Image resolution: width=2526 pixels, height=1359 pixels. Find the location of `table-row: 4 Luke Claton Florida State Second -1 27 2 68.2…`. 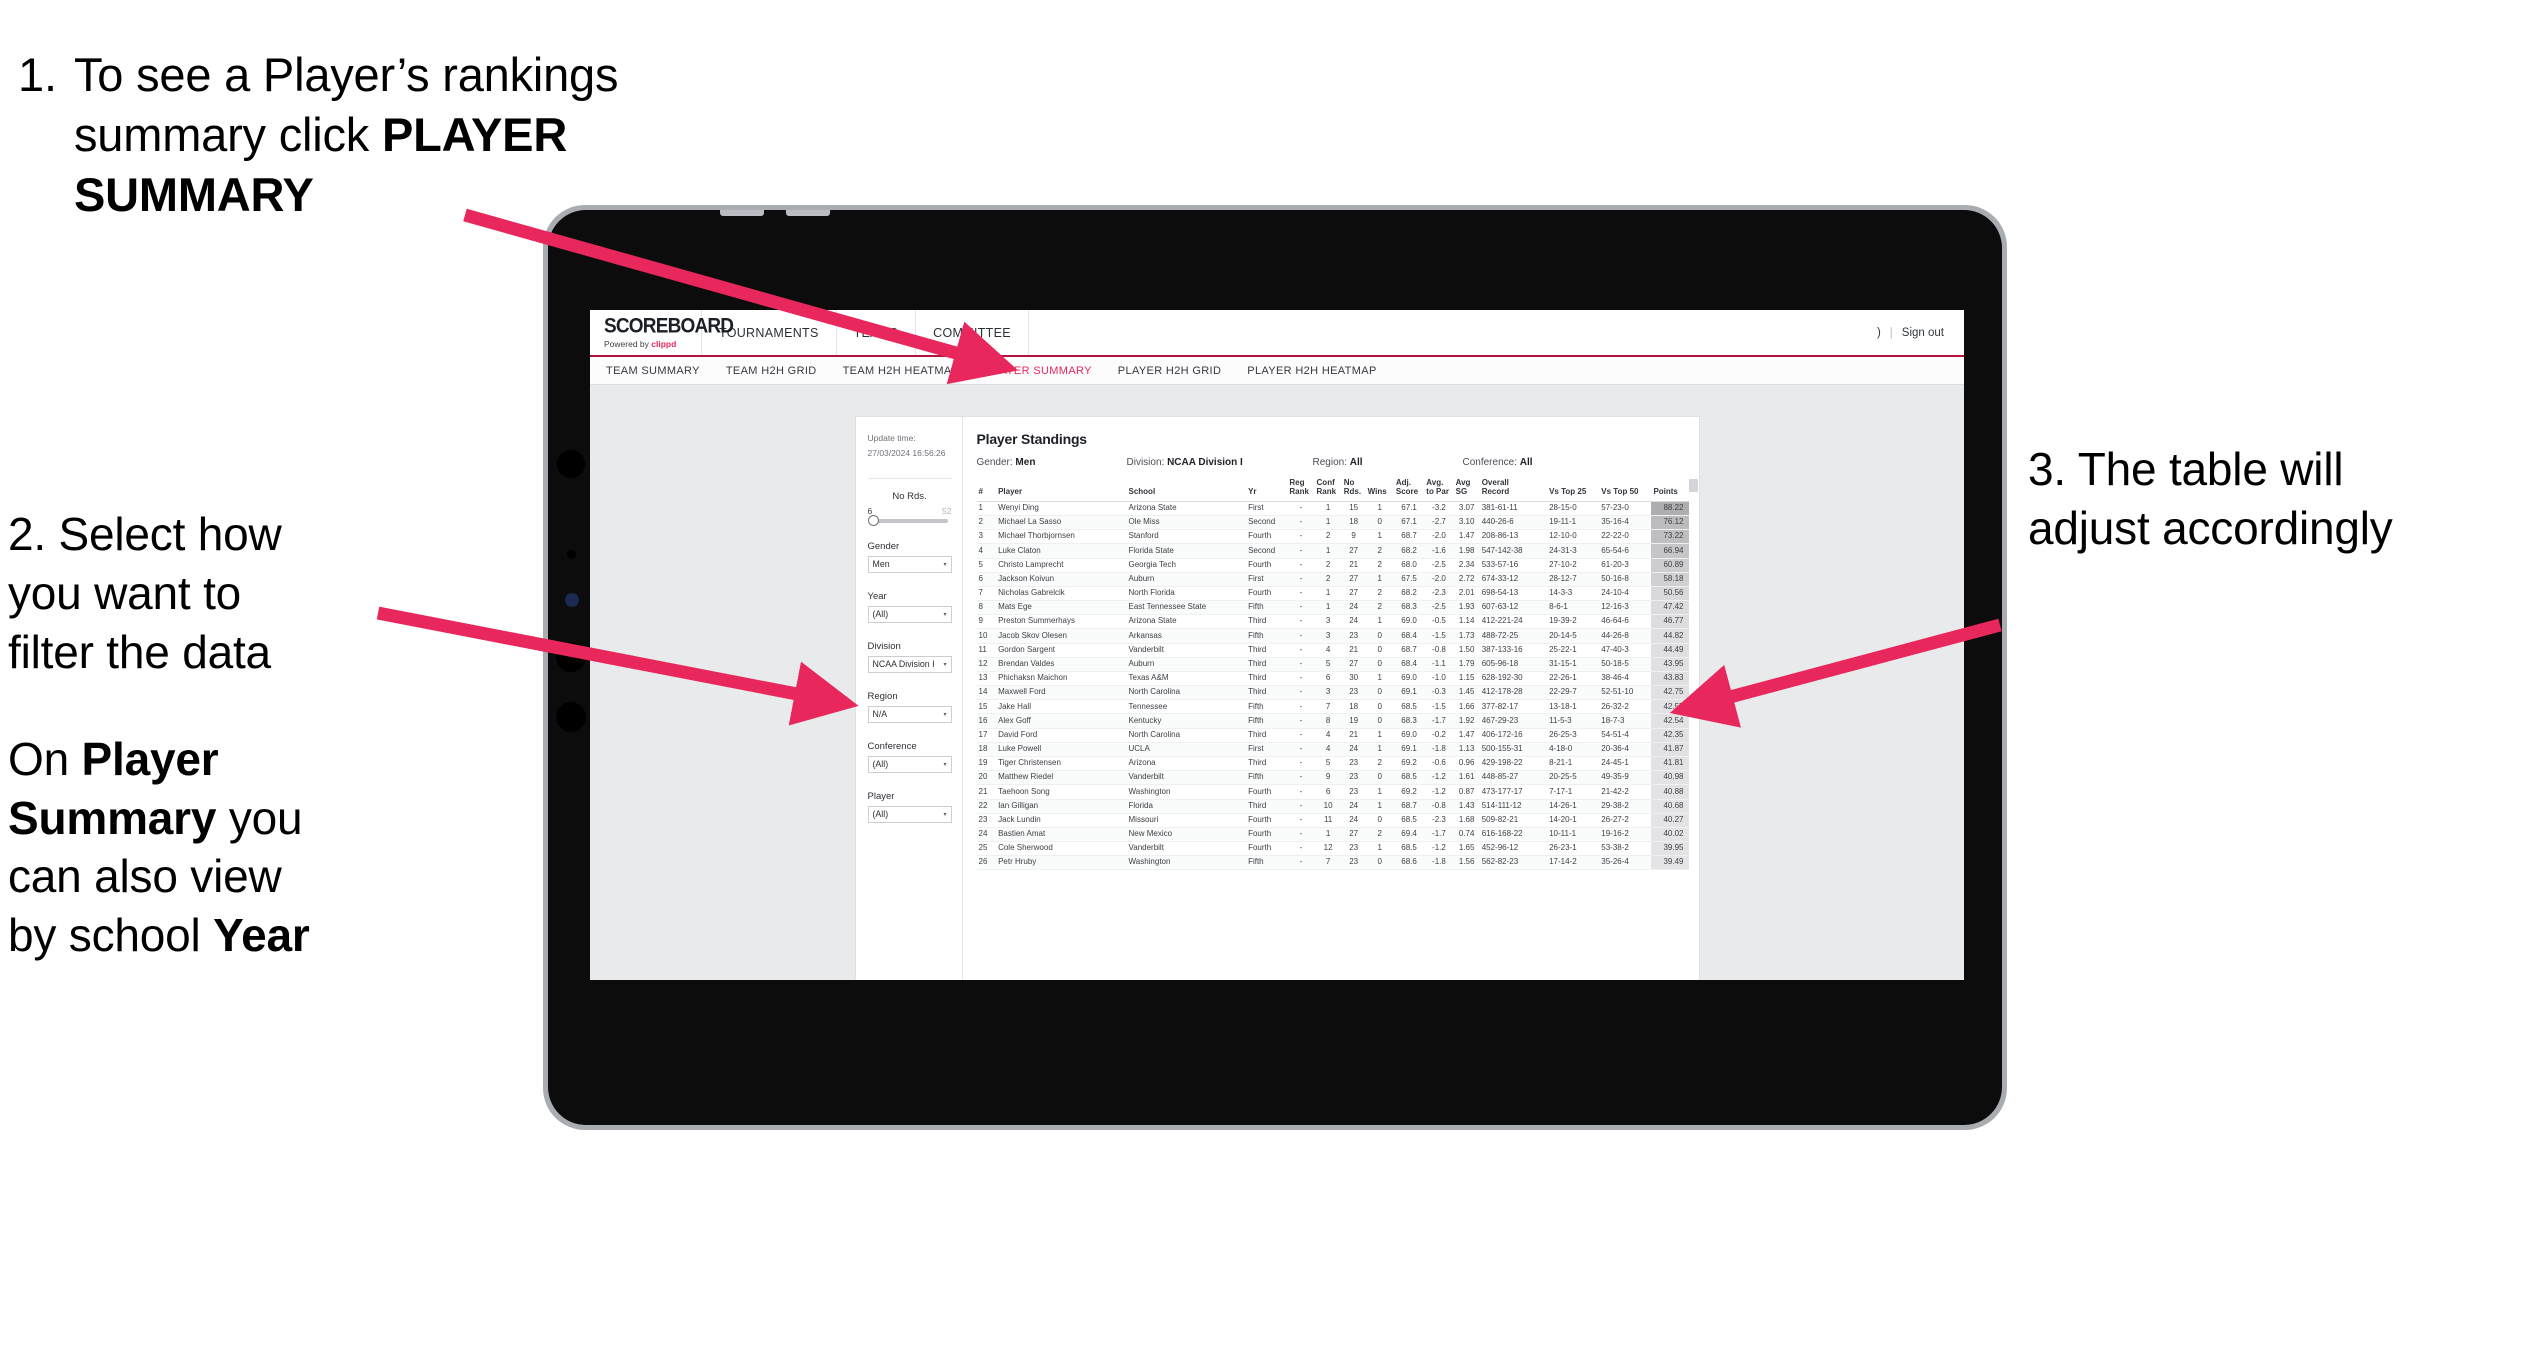

table-row: 4 Luke Claton Florida State Second -1 27 2 68.2… is located at coordinates (1332, 551).